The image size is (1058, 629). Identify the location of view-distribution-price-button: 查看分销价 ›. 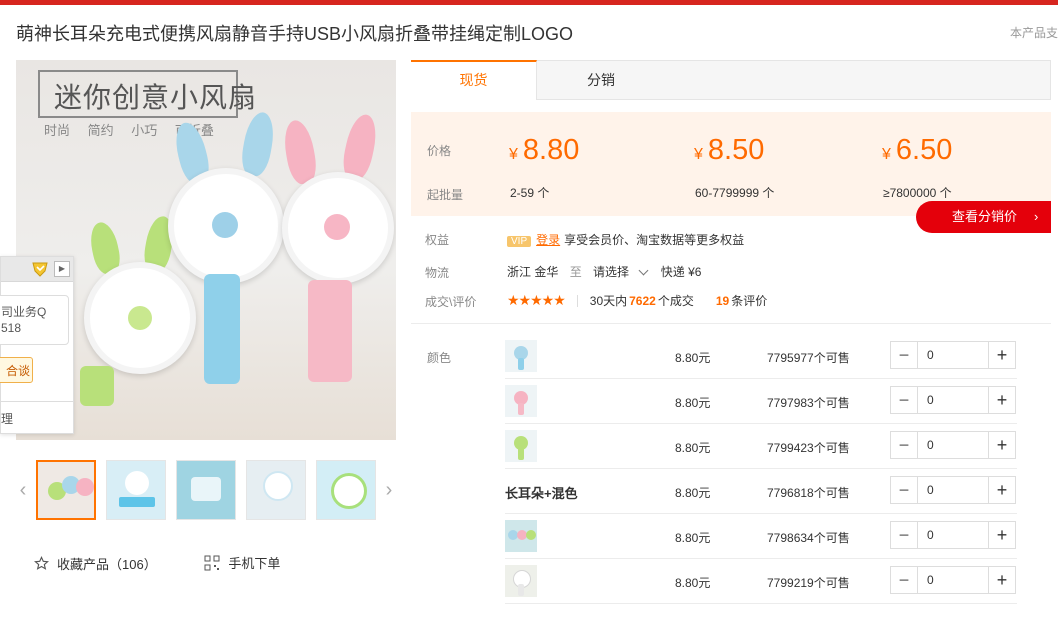
(983, 217).